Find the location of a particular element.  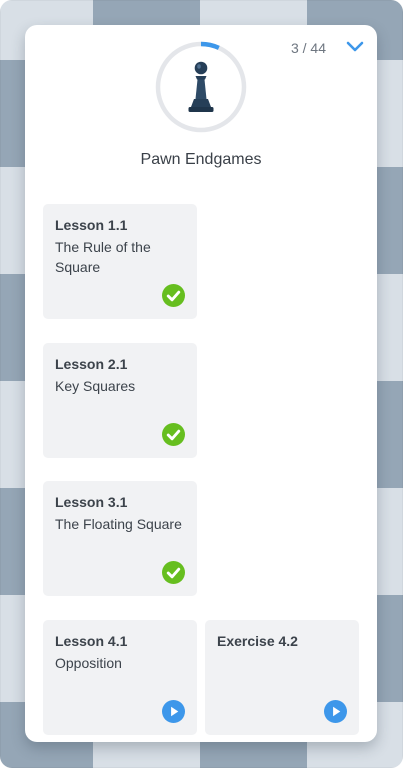

lesson-name: The Rule of the Square is located at coordinates (103, 257).